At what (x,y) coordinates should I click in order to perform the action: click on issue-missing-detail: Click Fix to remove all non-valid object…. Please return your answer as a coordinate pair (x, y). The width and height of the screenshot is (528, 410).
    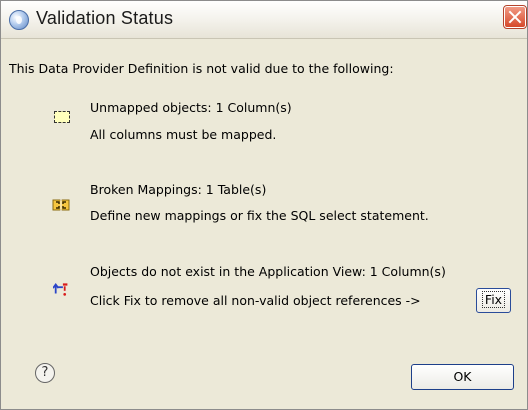
    Looking at the image, I should click on (255, 300).